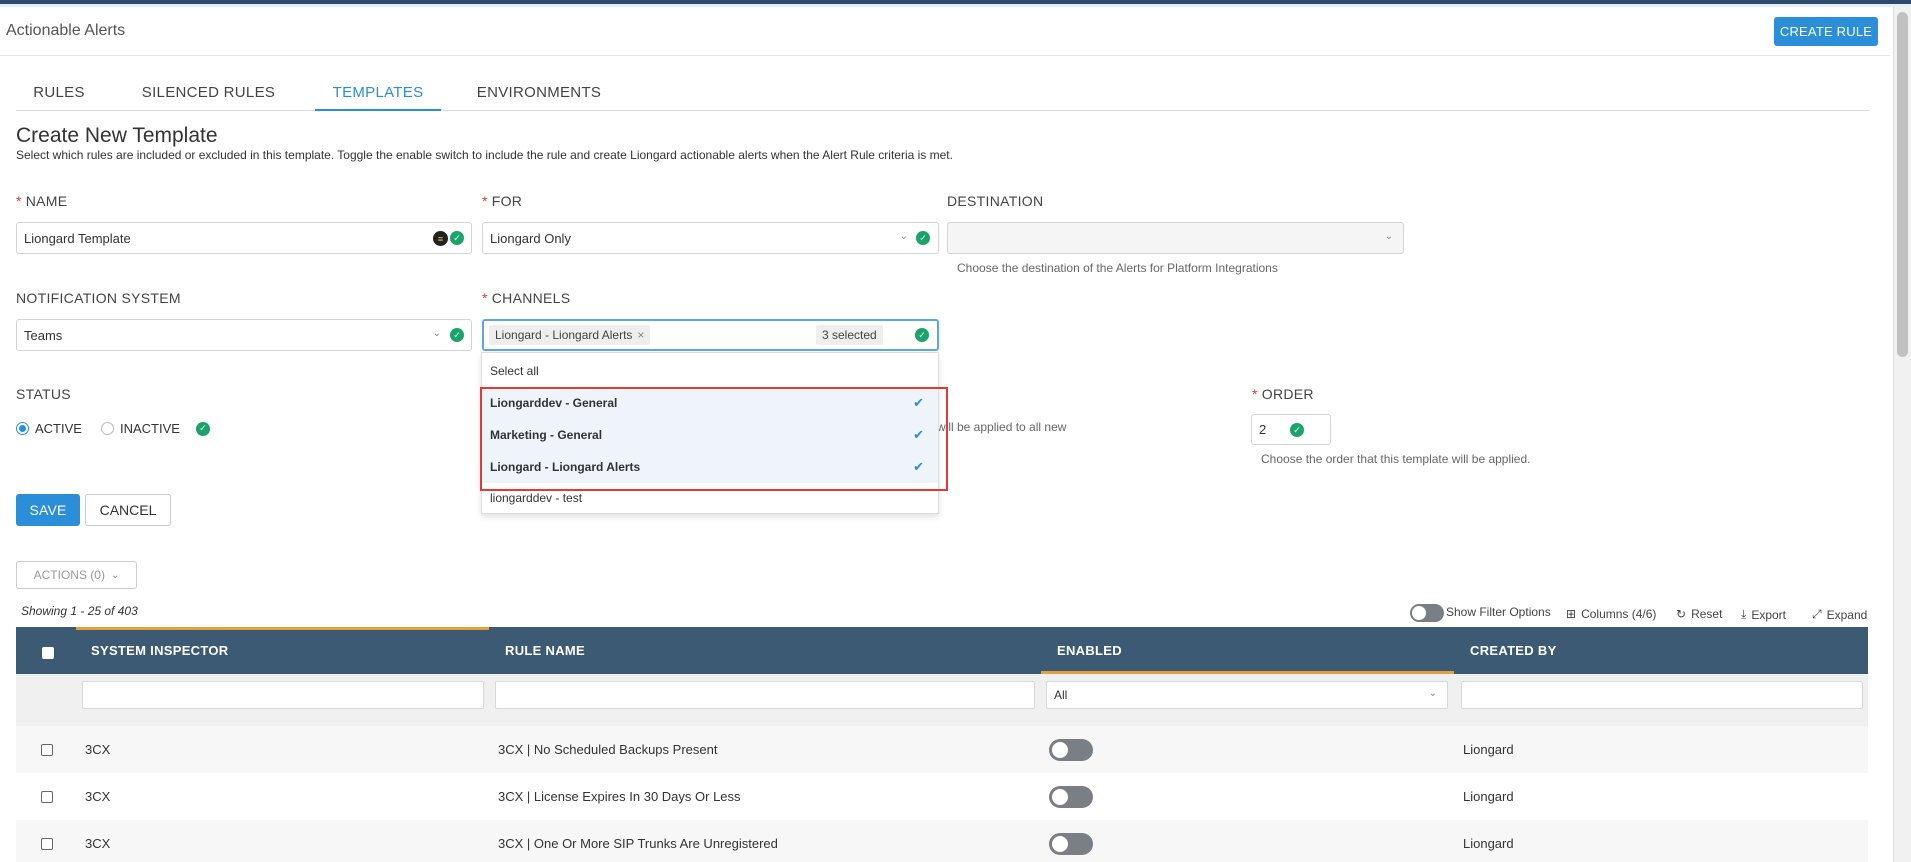  What do you see at coordinates (619, 796) in the screenshot?
I see `row-rule-name: 3CX | License Expires In 30 Days Or Less` at bounding box center [619, 796].